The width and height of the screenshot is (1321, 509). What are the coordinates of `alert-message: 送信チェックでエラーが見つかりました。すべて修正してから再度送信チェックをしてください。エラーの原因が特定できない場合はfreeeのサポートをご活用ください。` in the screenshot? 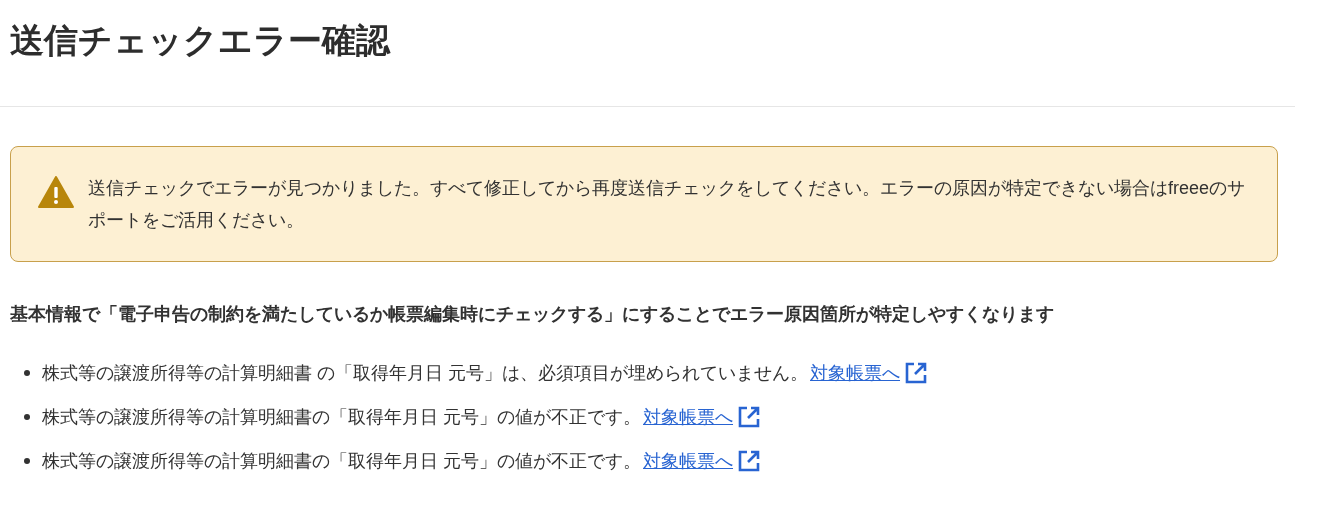 It's located at (667, 204).